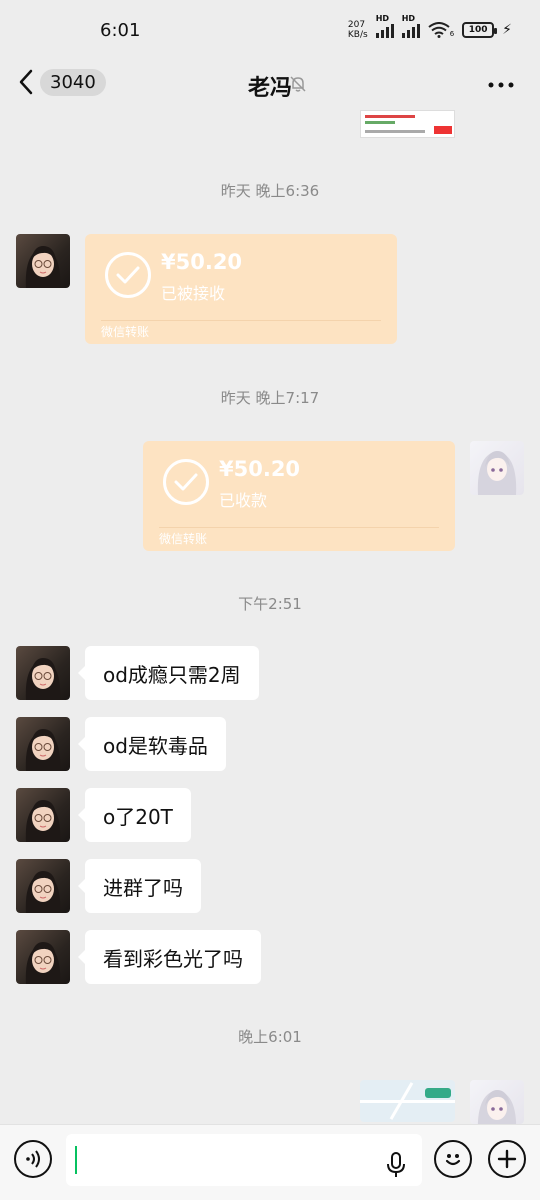 The width and height of the screenshot is (540, 1200). Describe the element at coordinates (269, 88) in the screenshot. I see `chat-title: 老冯` at that location.